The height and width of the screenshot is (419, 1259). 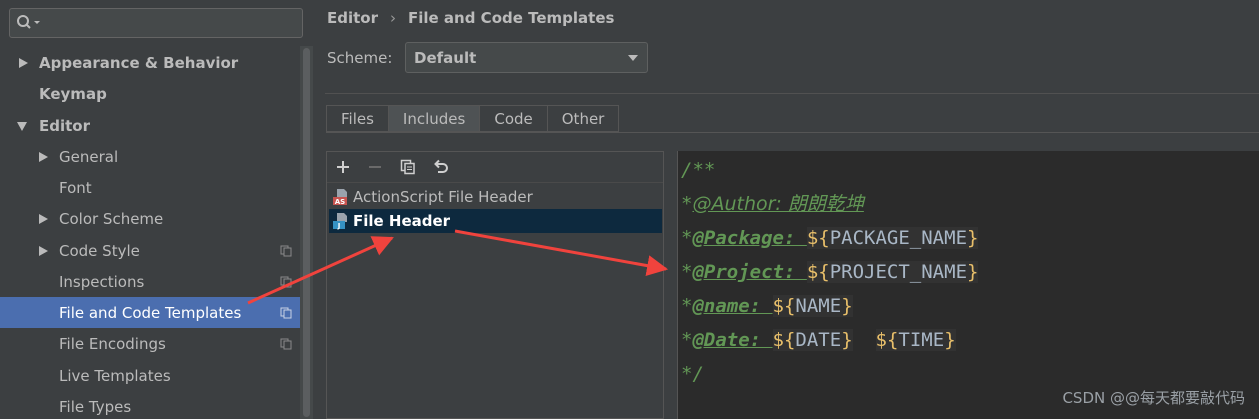 I want to click on reset-icon, so click(x=441, y=167).